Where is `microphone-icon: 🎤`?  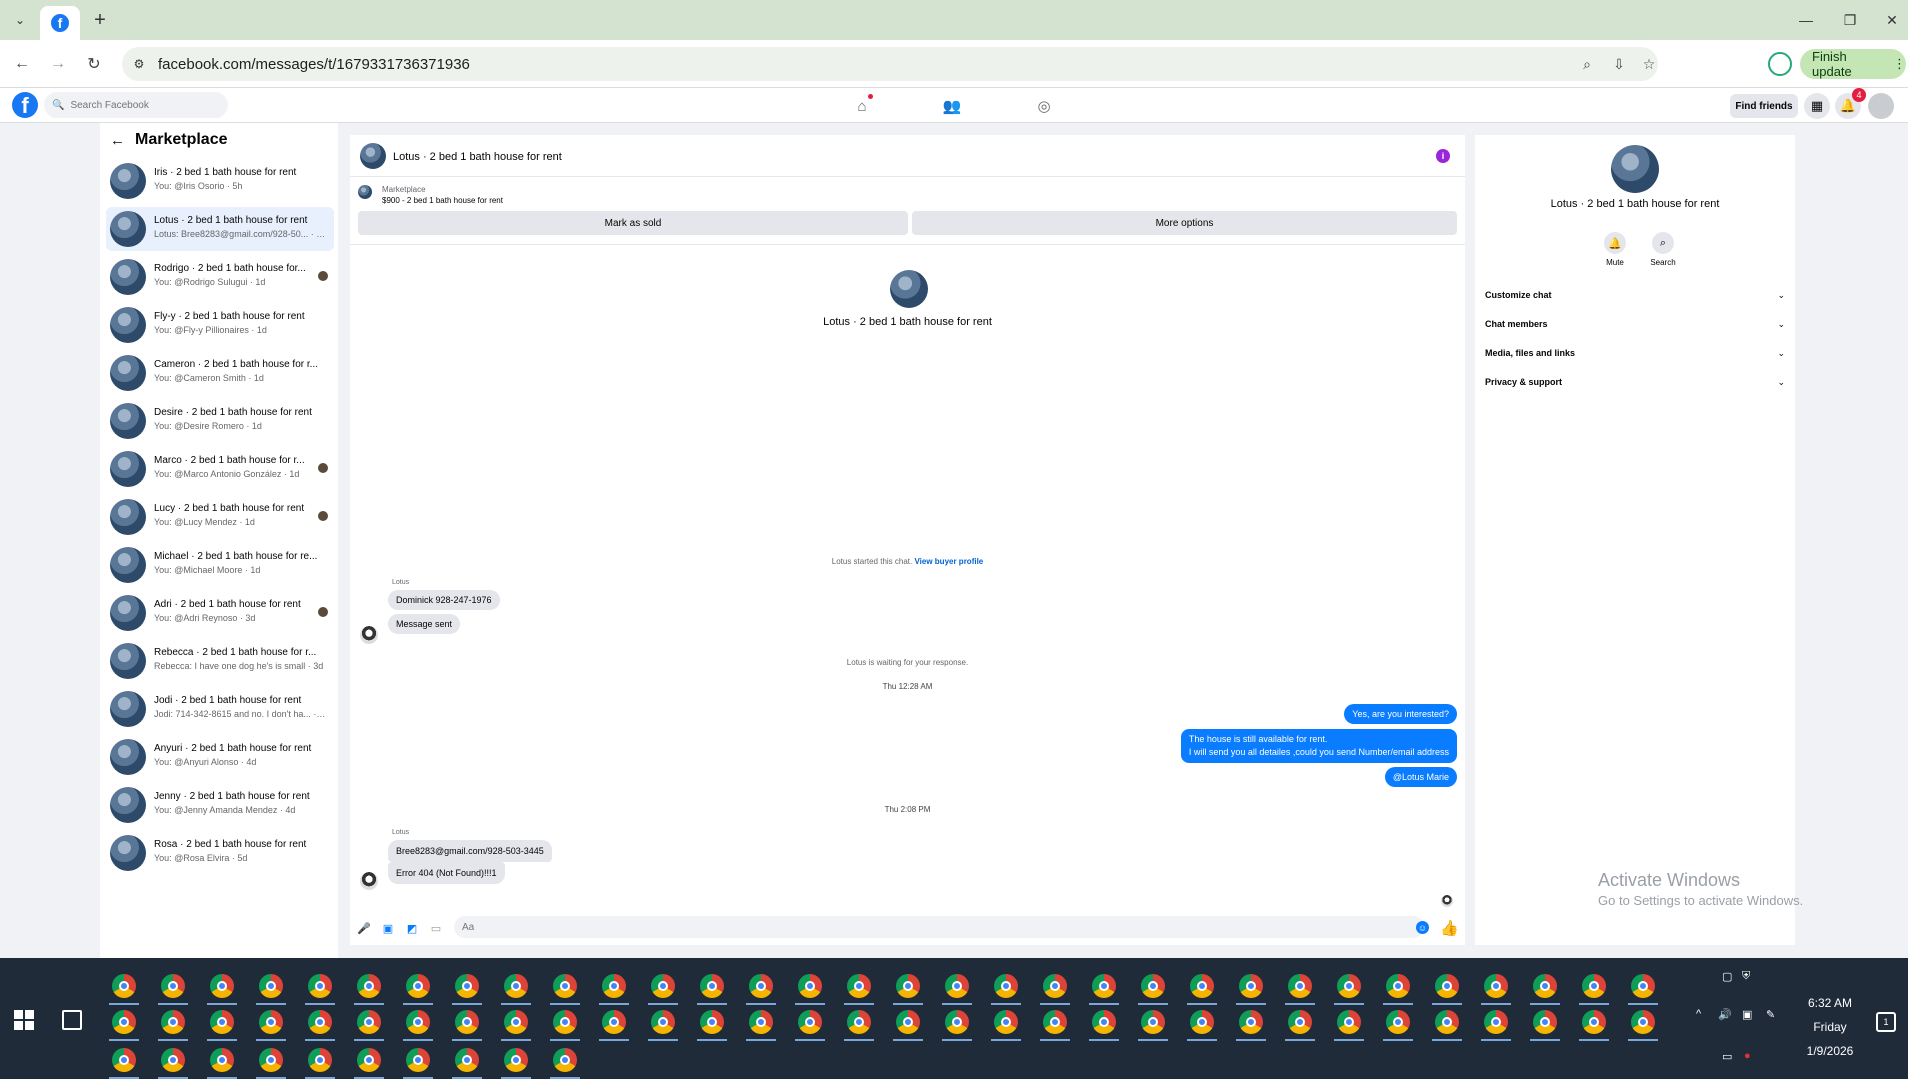
microphone-icon: 🎤 is located at coordinates (364, 928).